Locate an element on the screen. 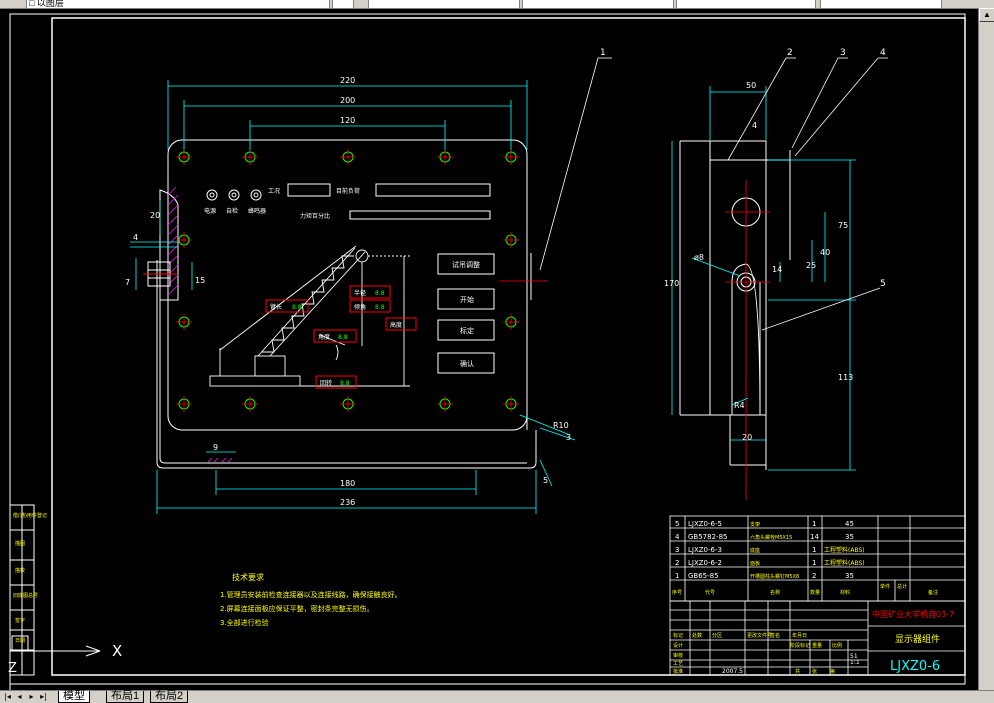 This screenshot has height=703, width=994. dim-25: 25 is located at coordinates (811, 265).